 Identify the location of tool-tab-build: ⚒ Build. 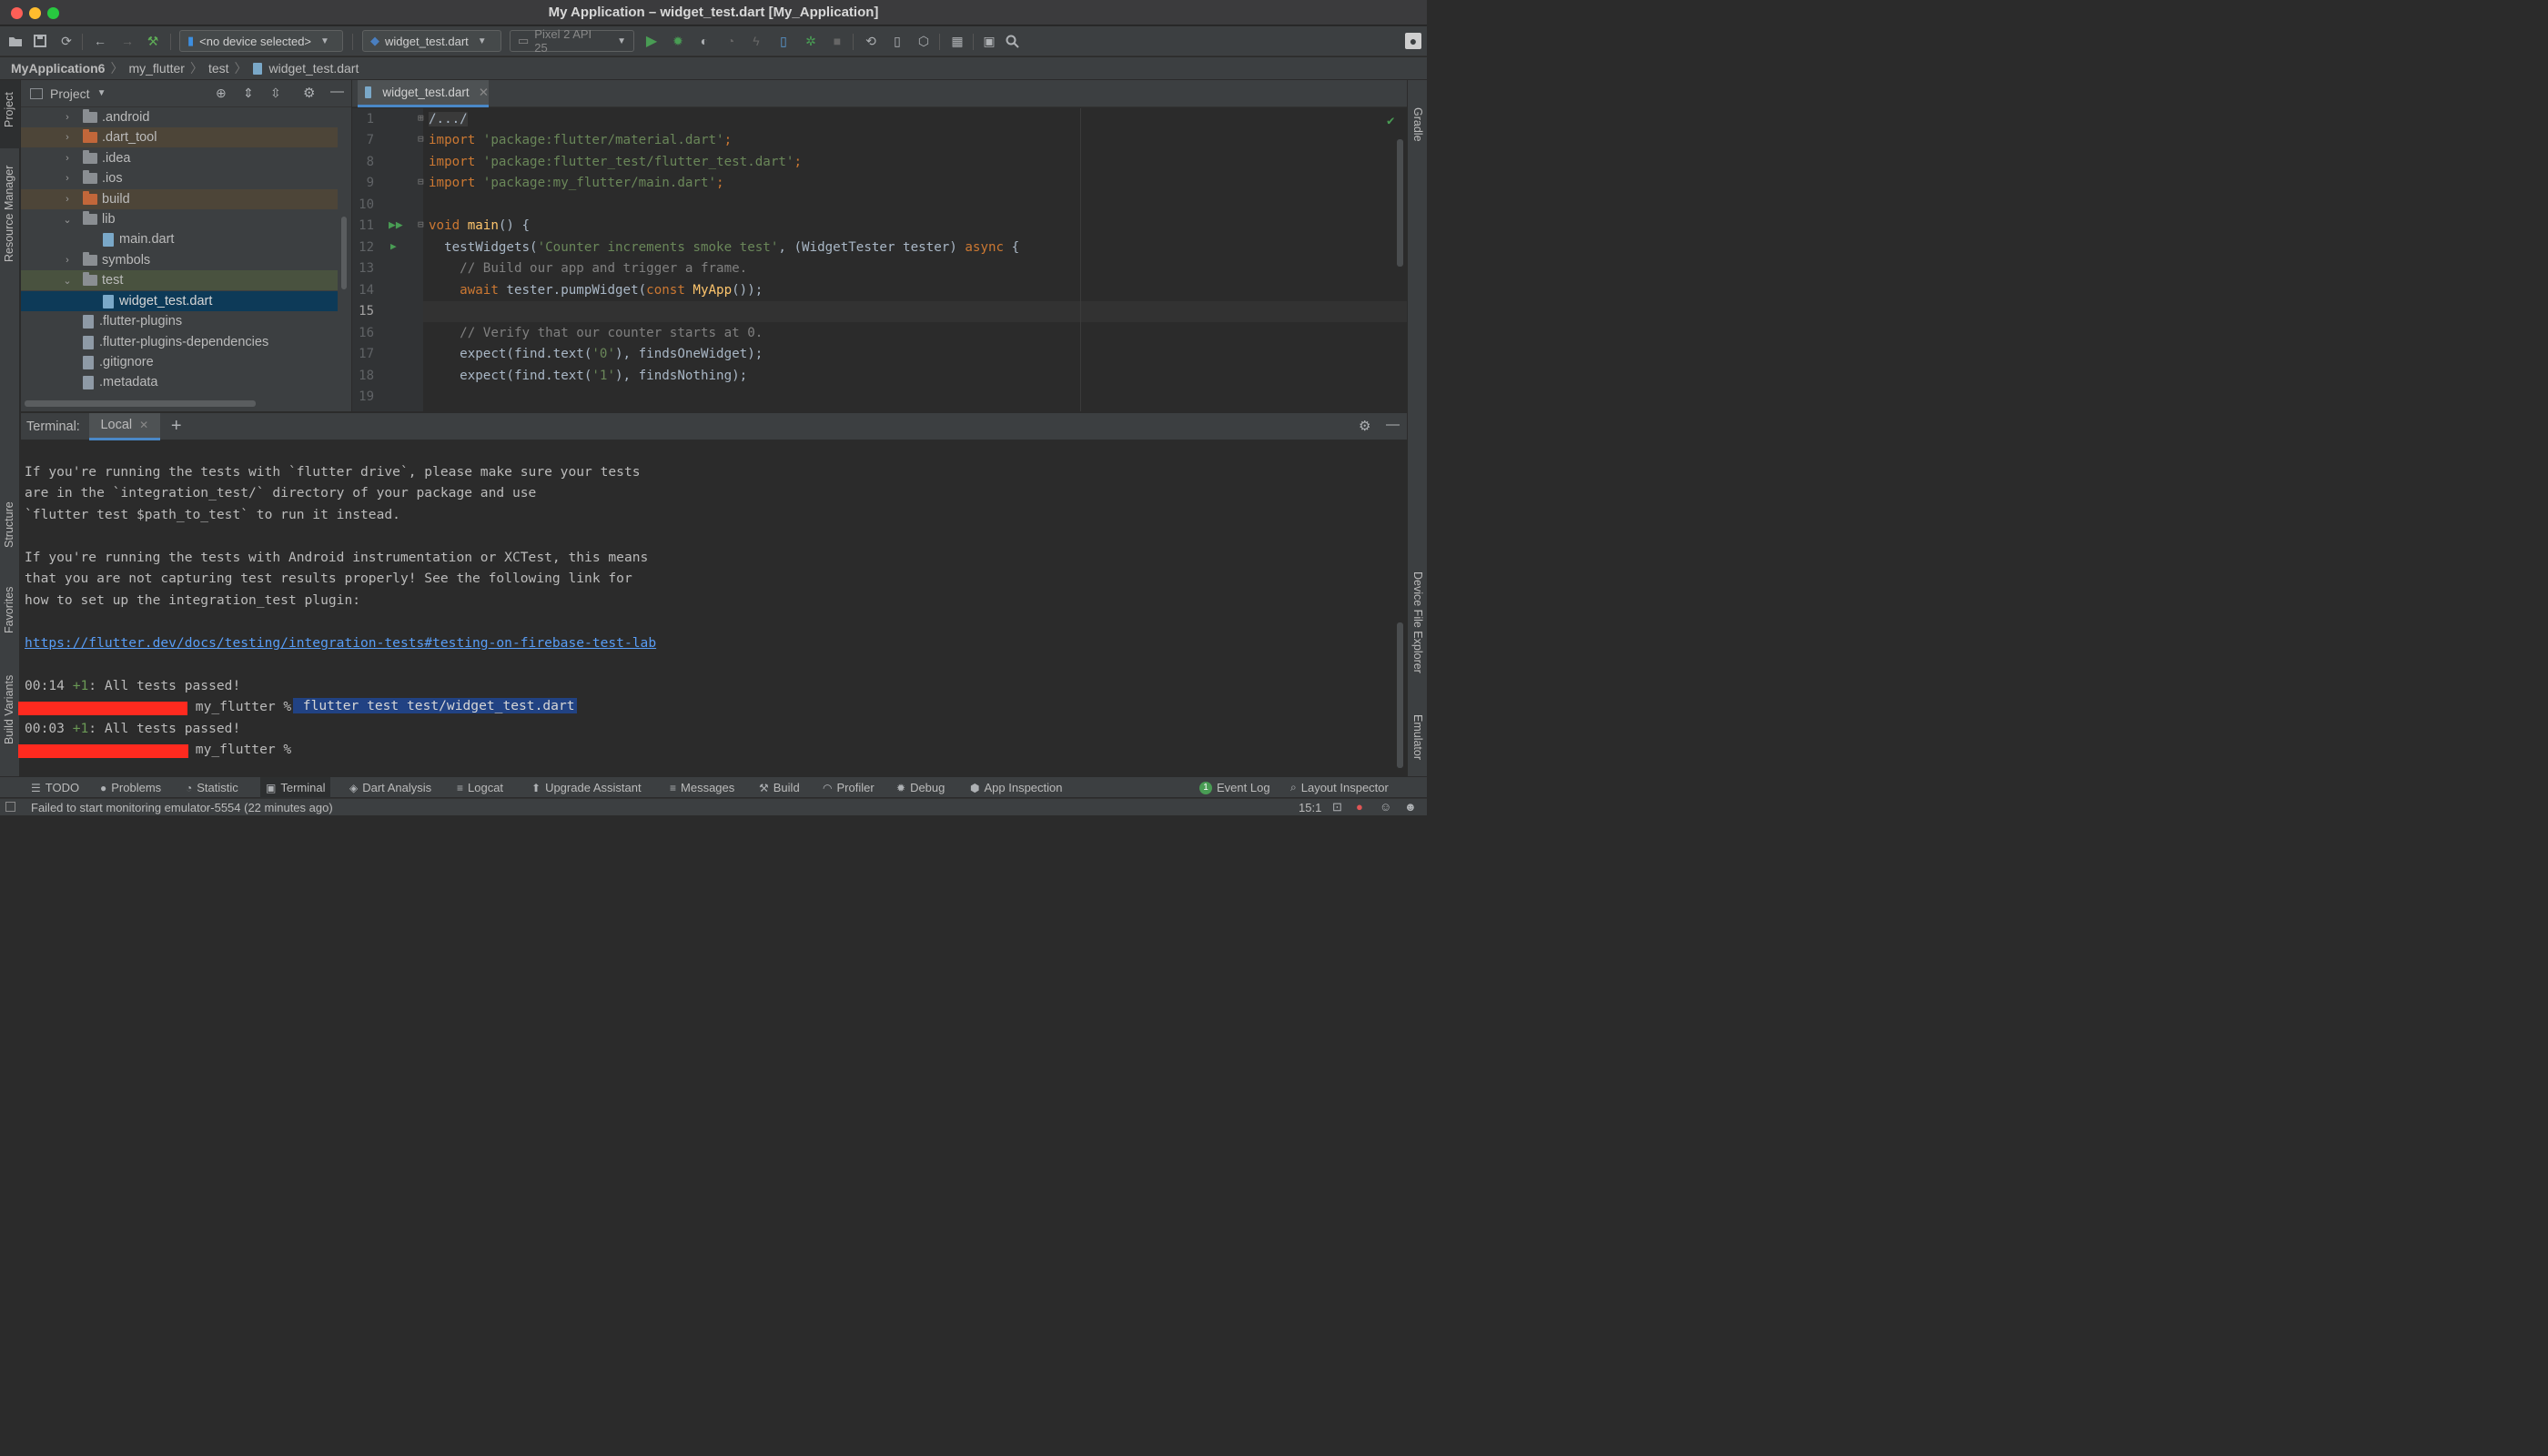
(780, 788).